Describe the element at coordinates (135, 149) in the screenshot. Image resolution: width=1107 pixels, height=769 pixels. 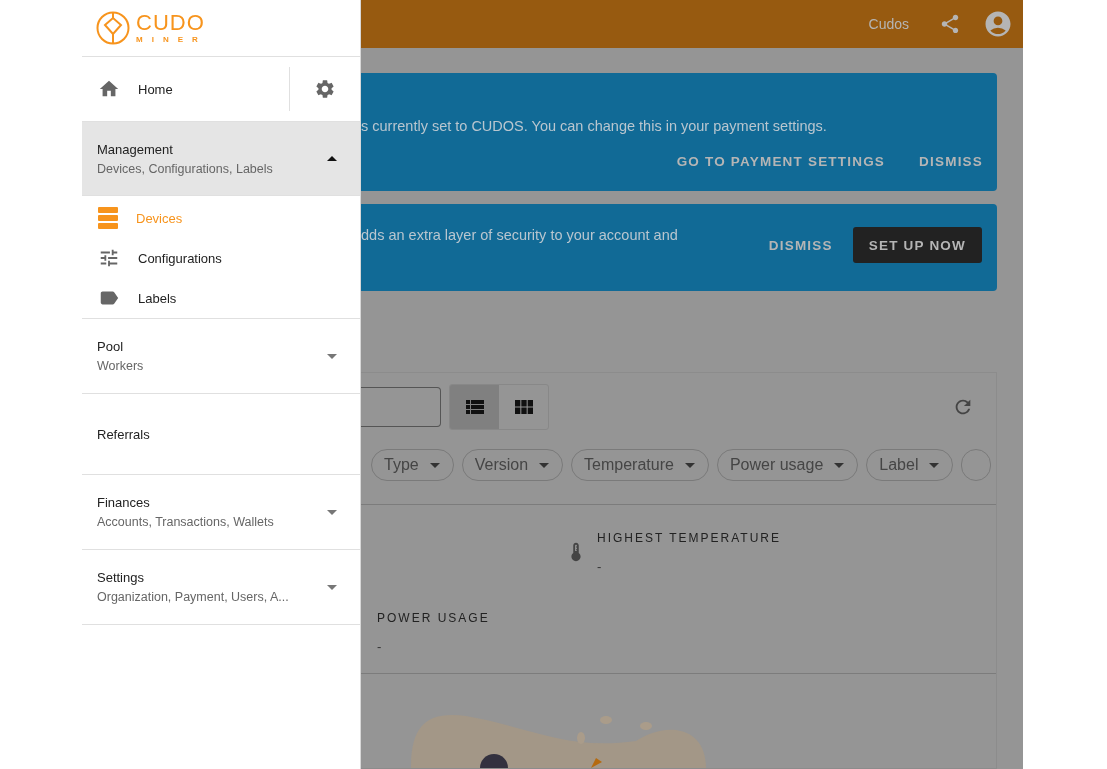
I see `section-title: Management` at that location.